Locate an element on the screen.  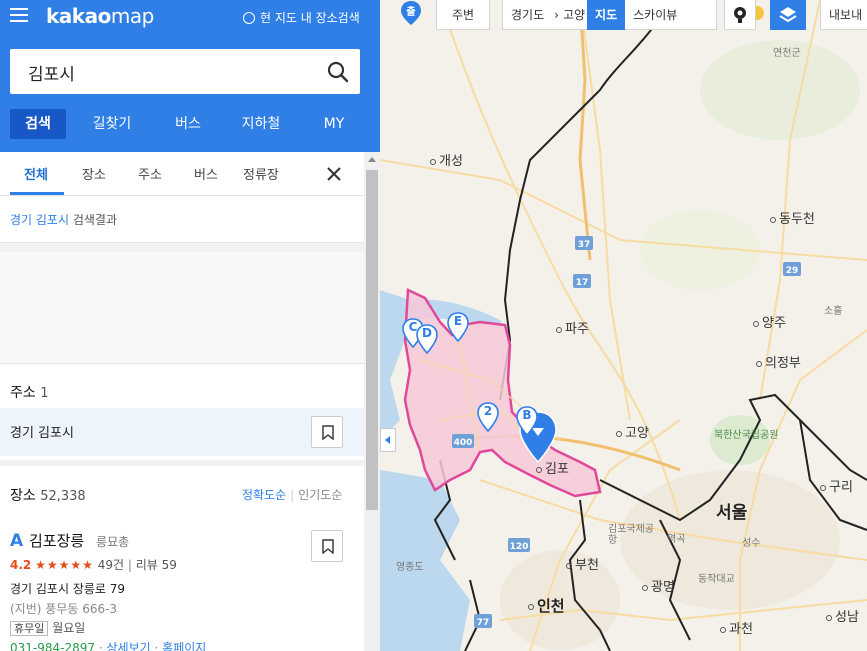
start-location-button: 출 is located at coordinates (411, 13).